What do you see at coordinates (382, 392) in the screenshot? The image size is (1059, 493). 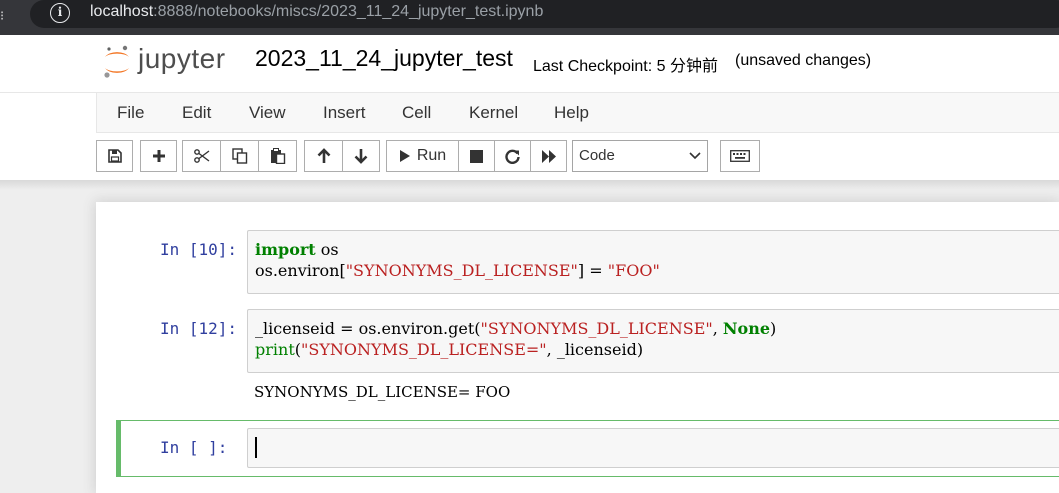 I see `cell-output: SYNONYMS_DL_LICENSE= FOO` at bounding box center [382, 392].